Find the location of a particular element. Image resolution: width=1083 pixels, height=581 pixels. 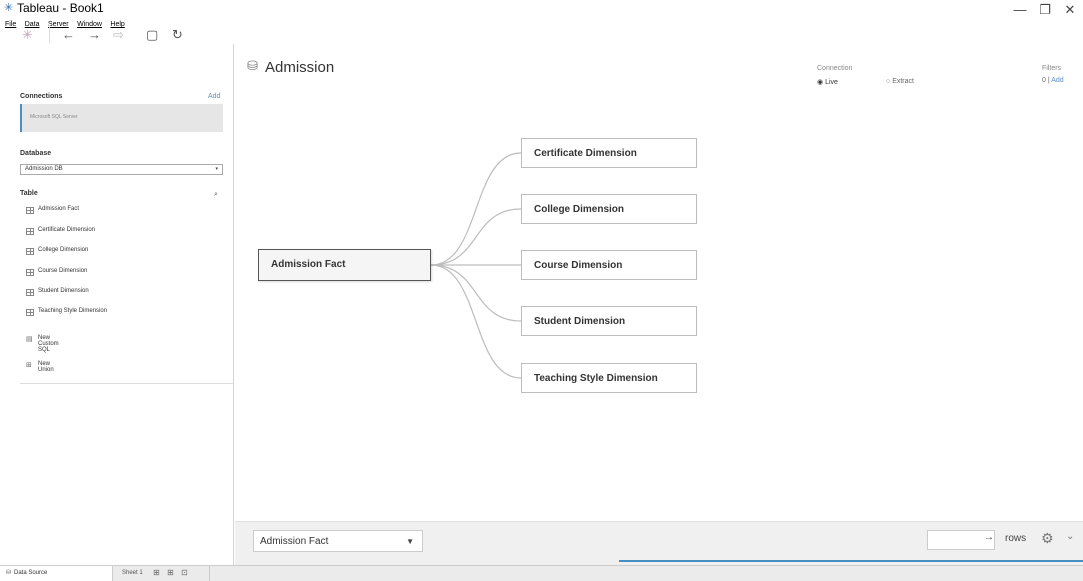

table-item-label: College Dimension is located at coordinates (63, 250).